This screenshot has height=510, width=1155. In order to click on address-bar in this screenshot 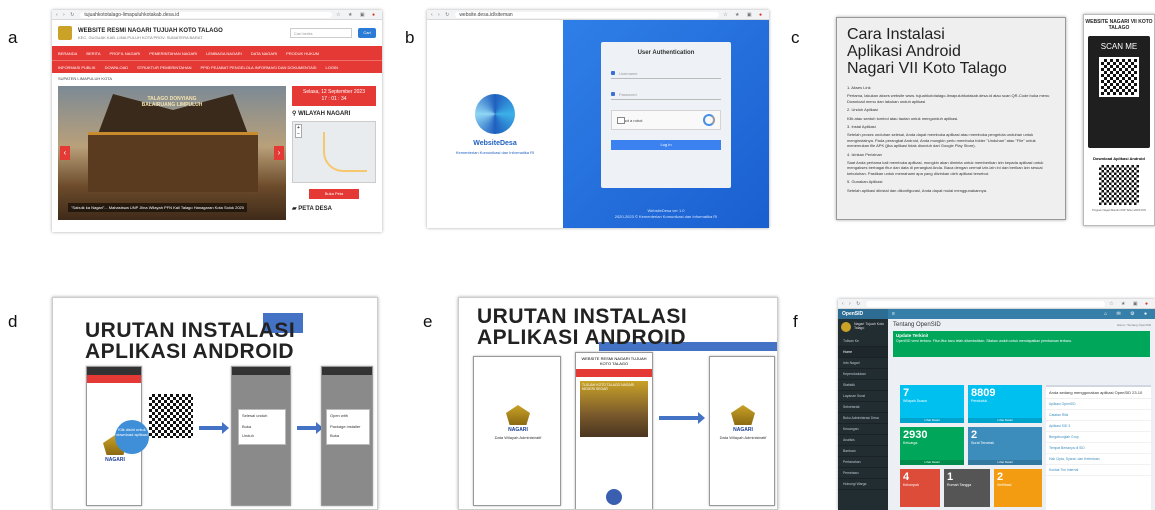, I will do `click(986, 303)`.